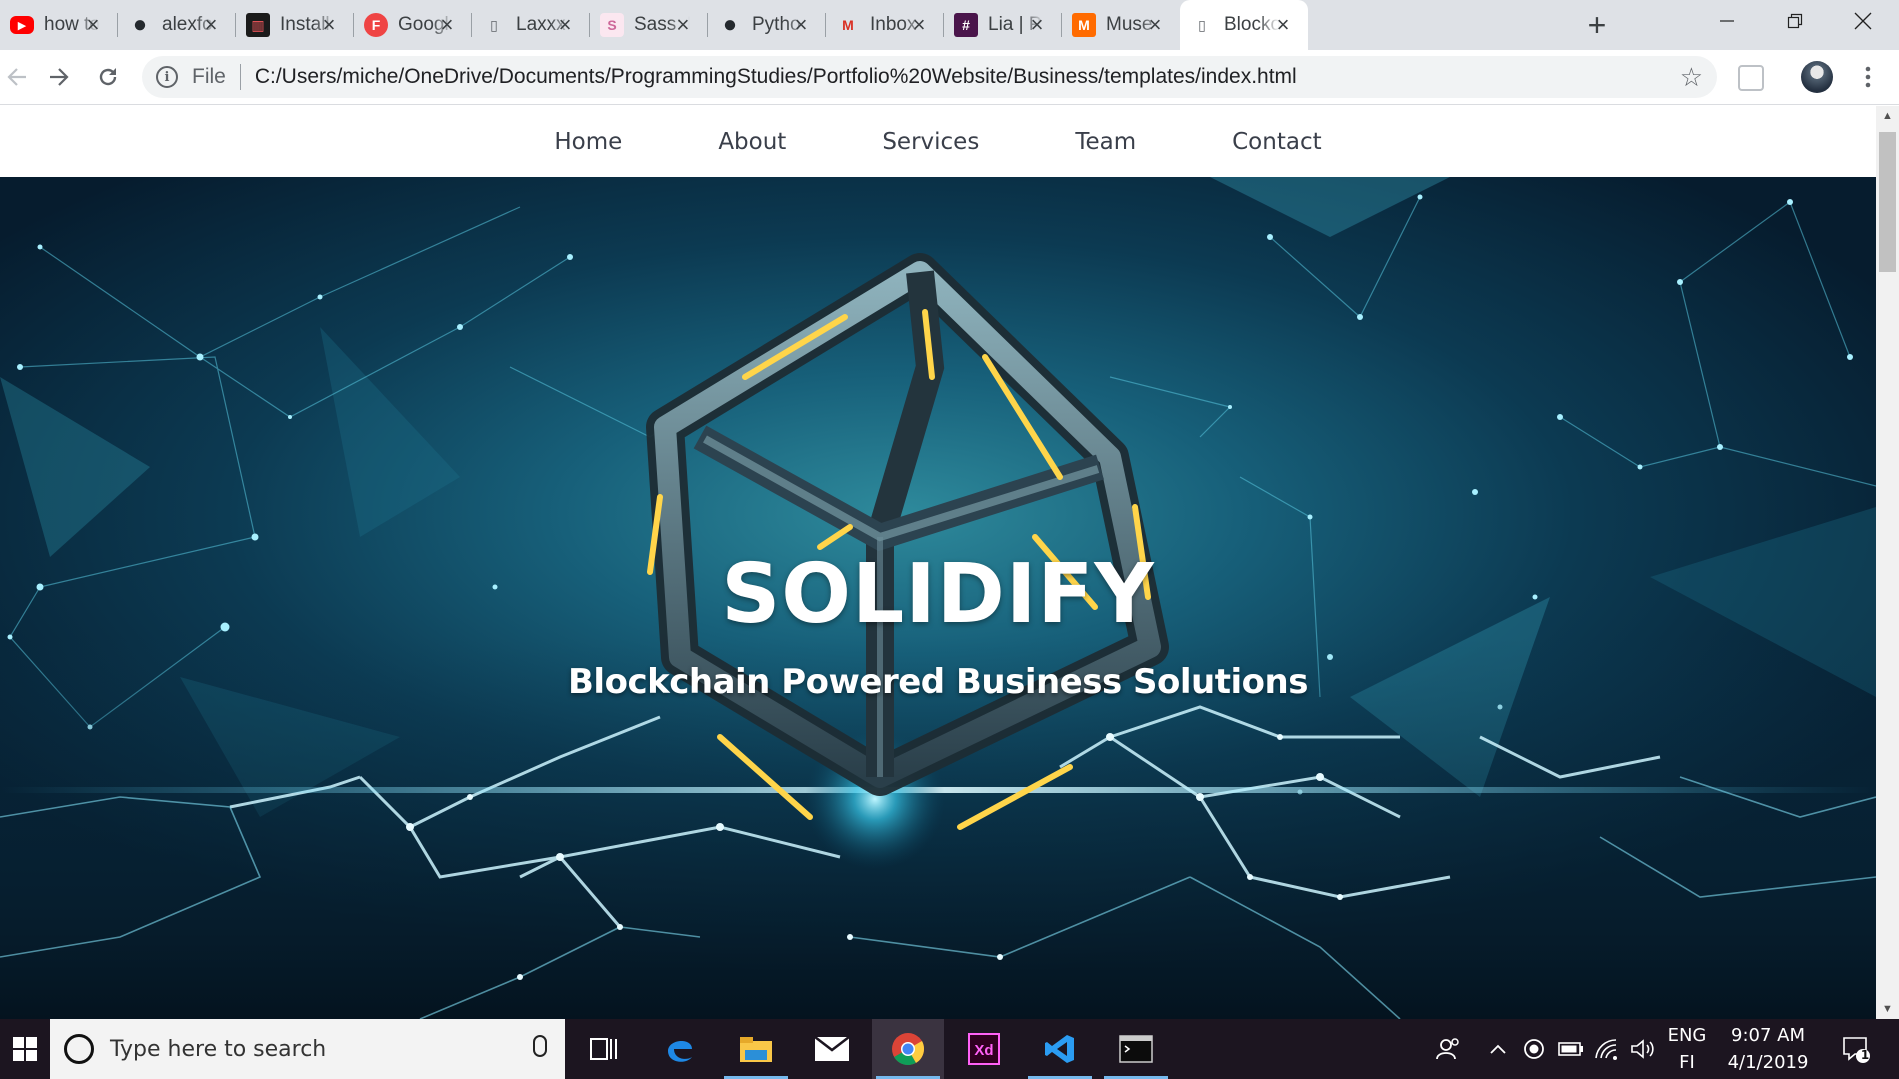  What do you see at coordinates (1887, 202) in the screenshot?
I see `scrollbar-thumb` at bounding box center [1887, 202].